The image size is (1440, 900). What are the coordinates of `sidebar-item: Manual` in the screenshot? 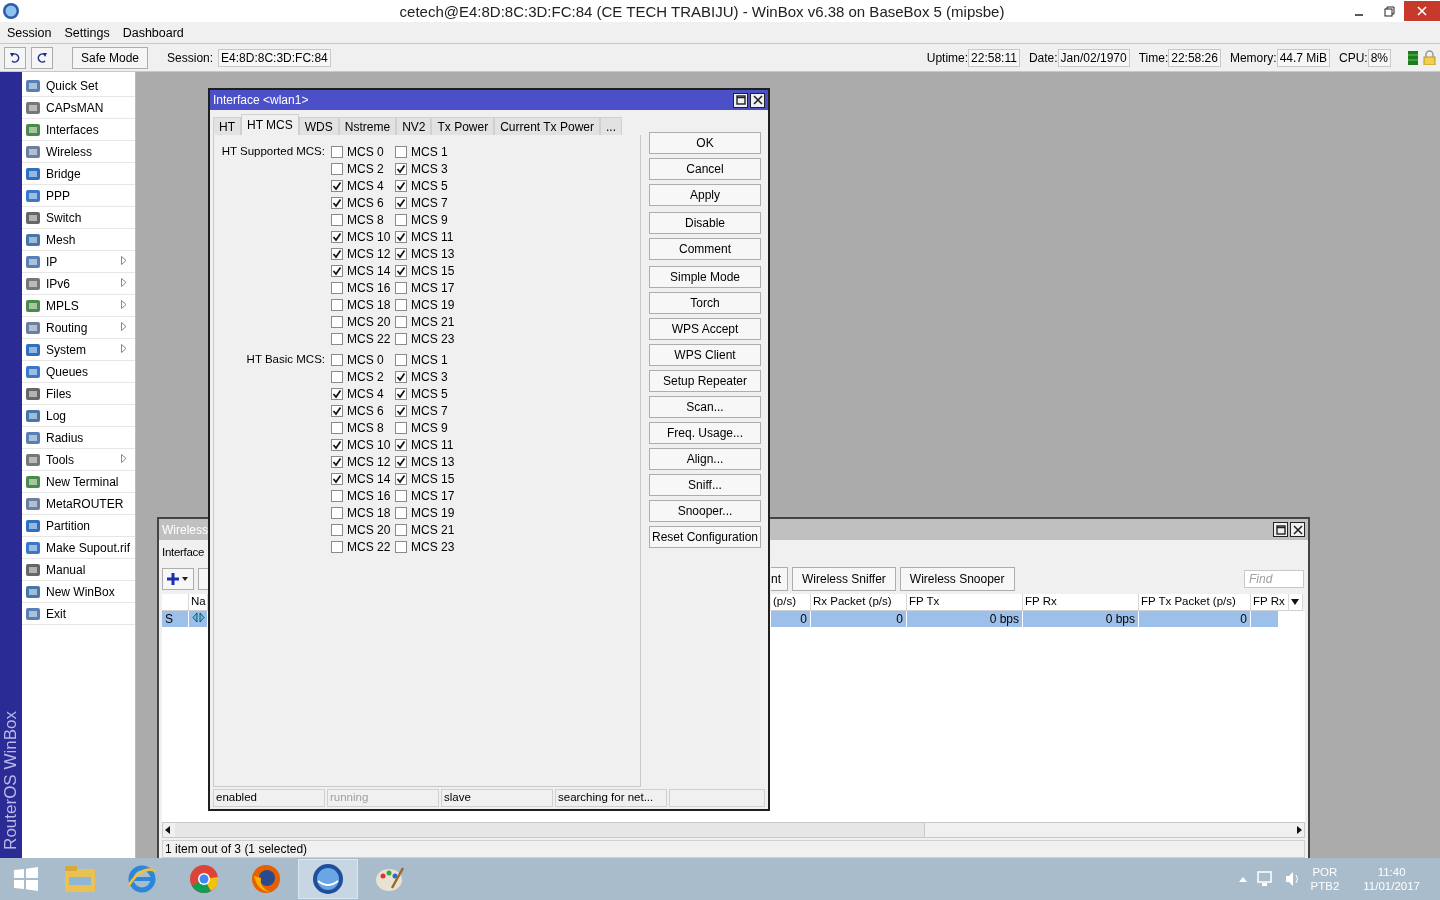 It's located at (66, 569).